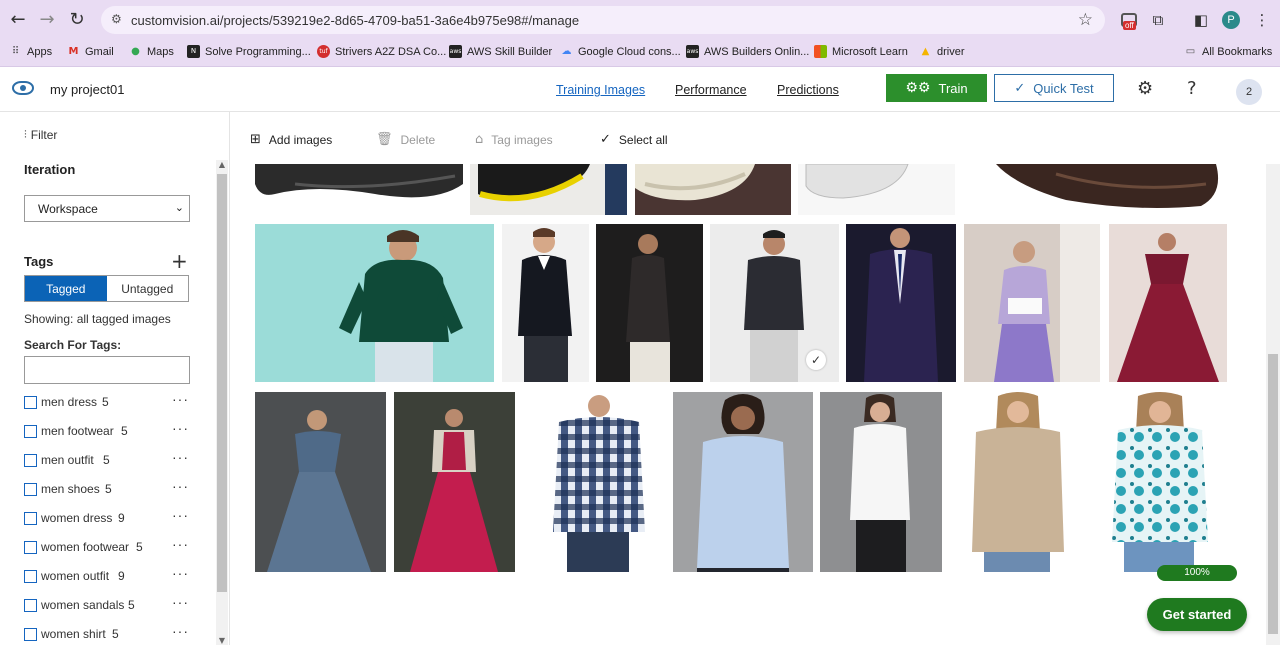 The width and height of the screenshot is (1280, 645). Describe the element at coordinates (179, 261) in the screenshot. I see `add-tag-icon: +` at that location.